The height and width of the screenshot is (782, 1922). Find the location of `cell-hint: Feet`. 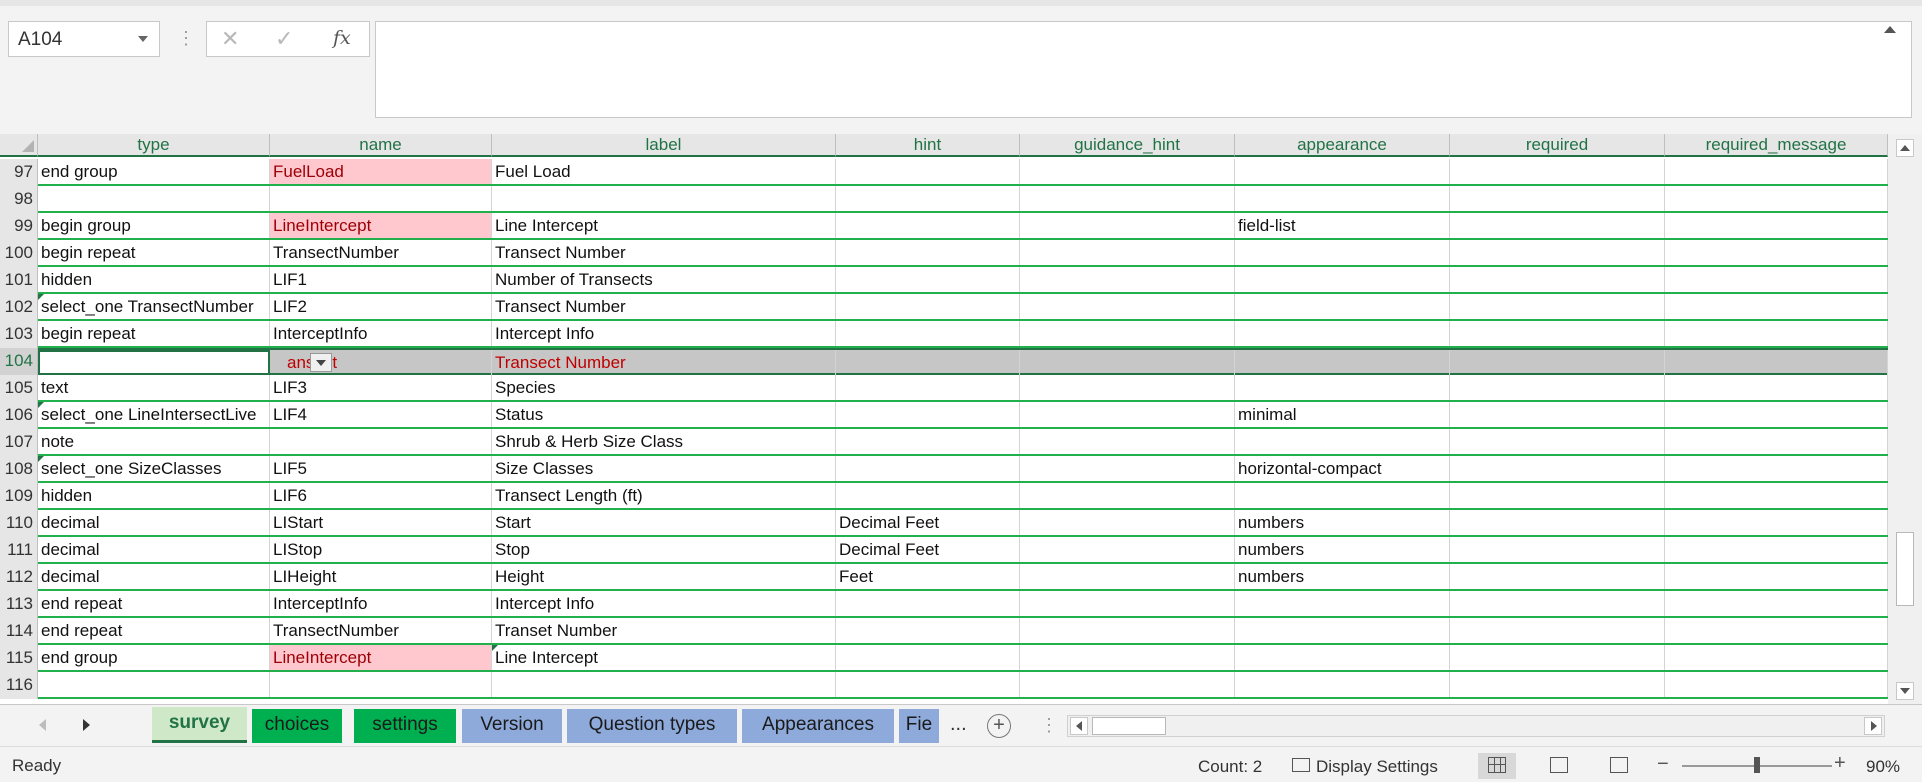

cell-hint: Feet is located at coordinates (928, 576).